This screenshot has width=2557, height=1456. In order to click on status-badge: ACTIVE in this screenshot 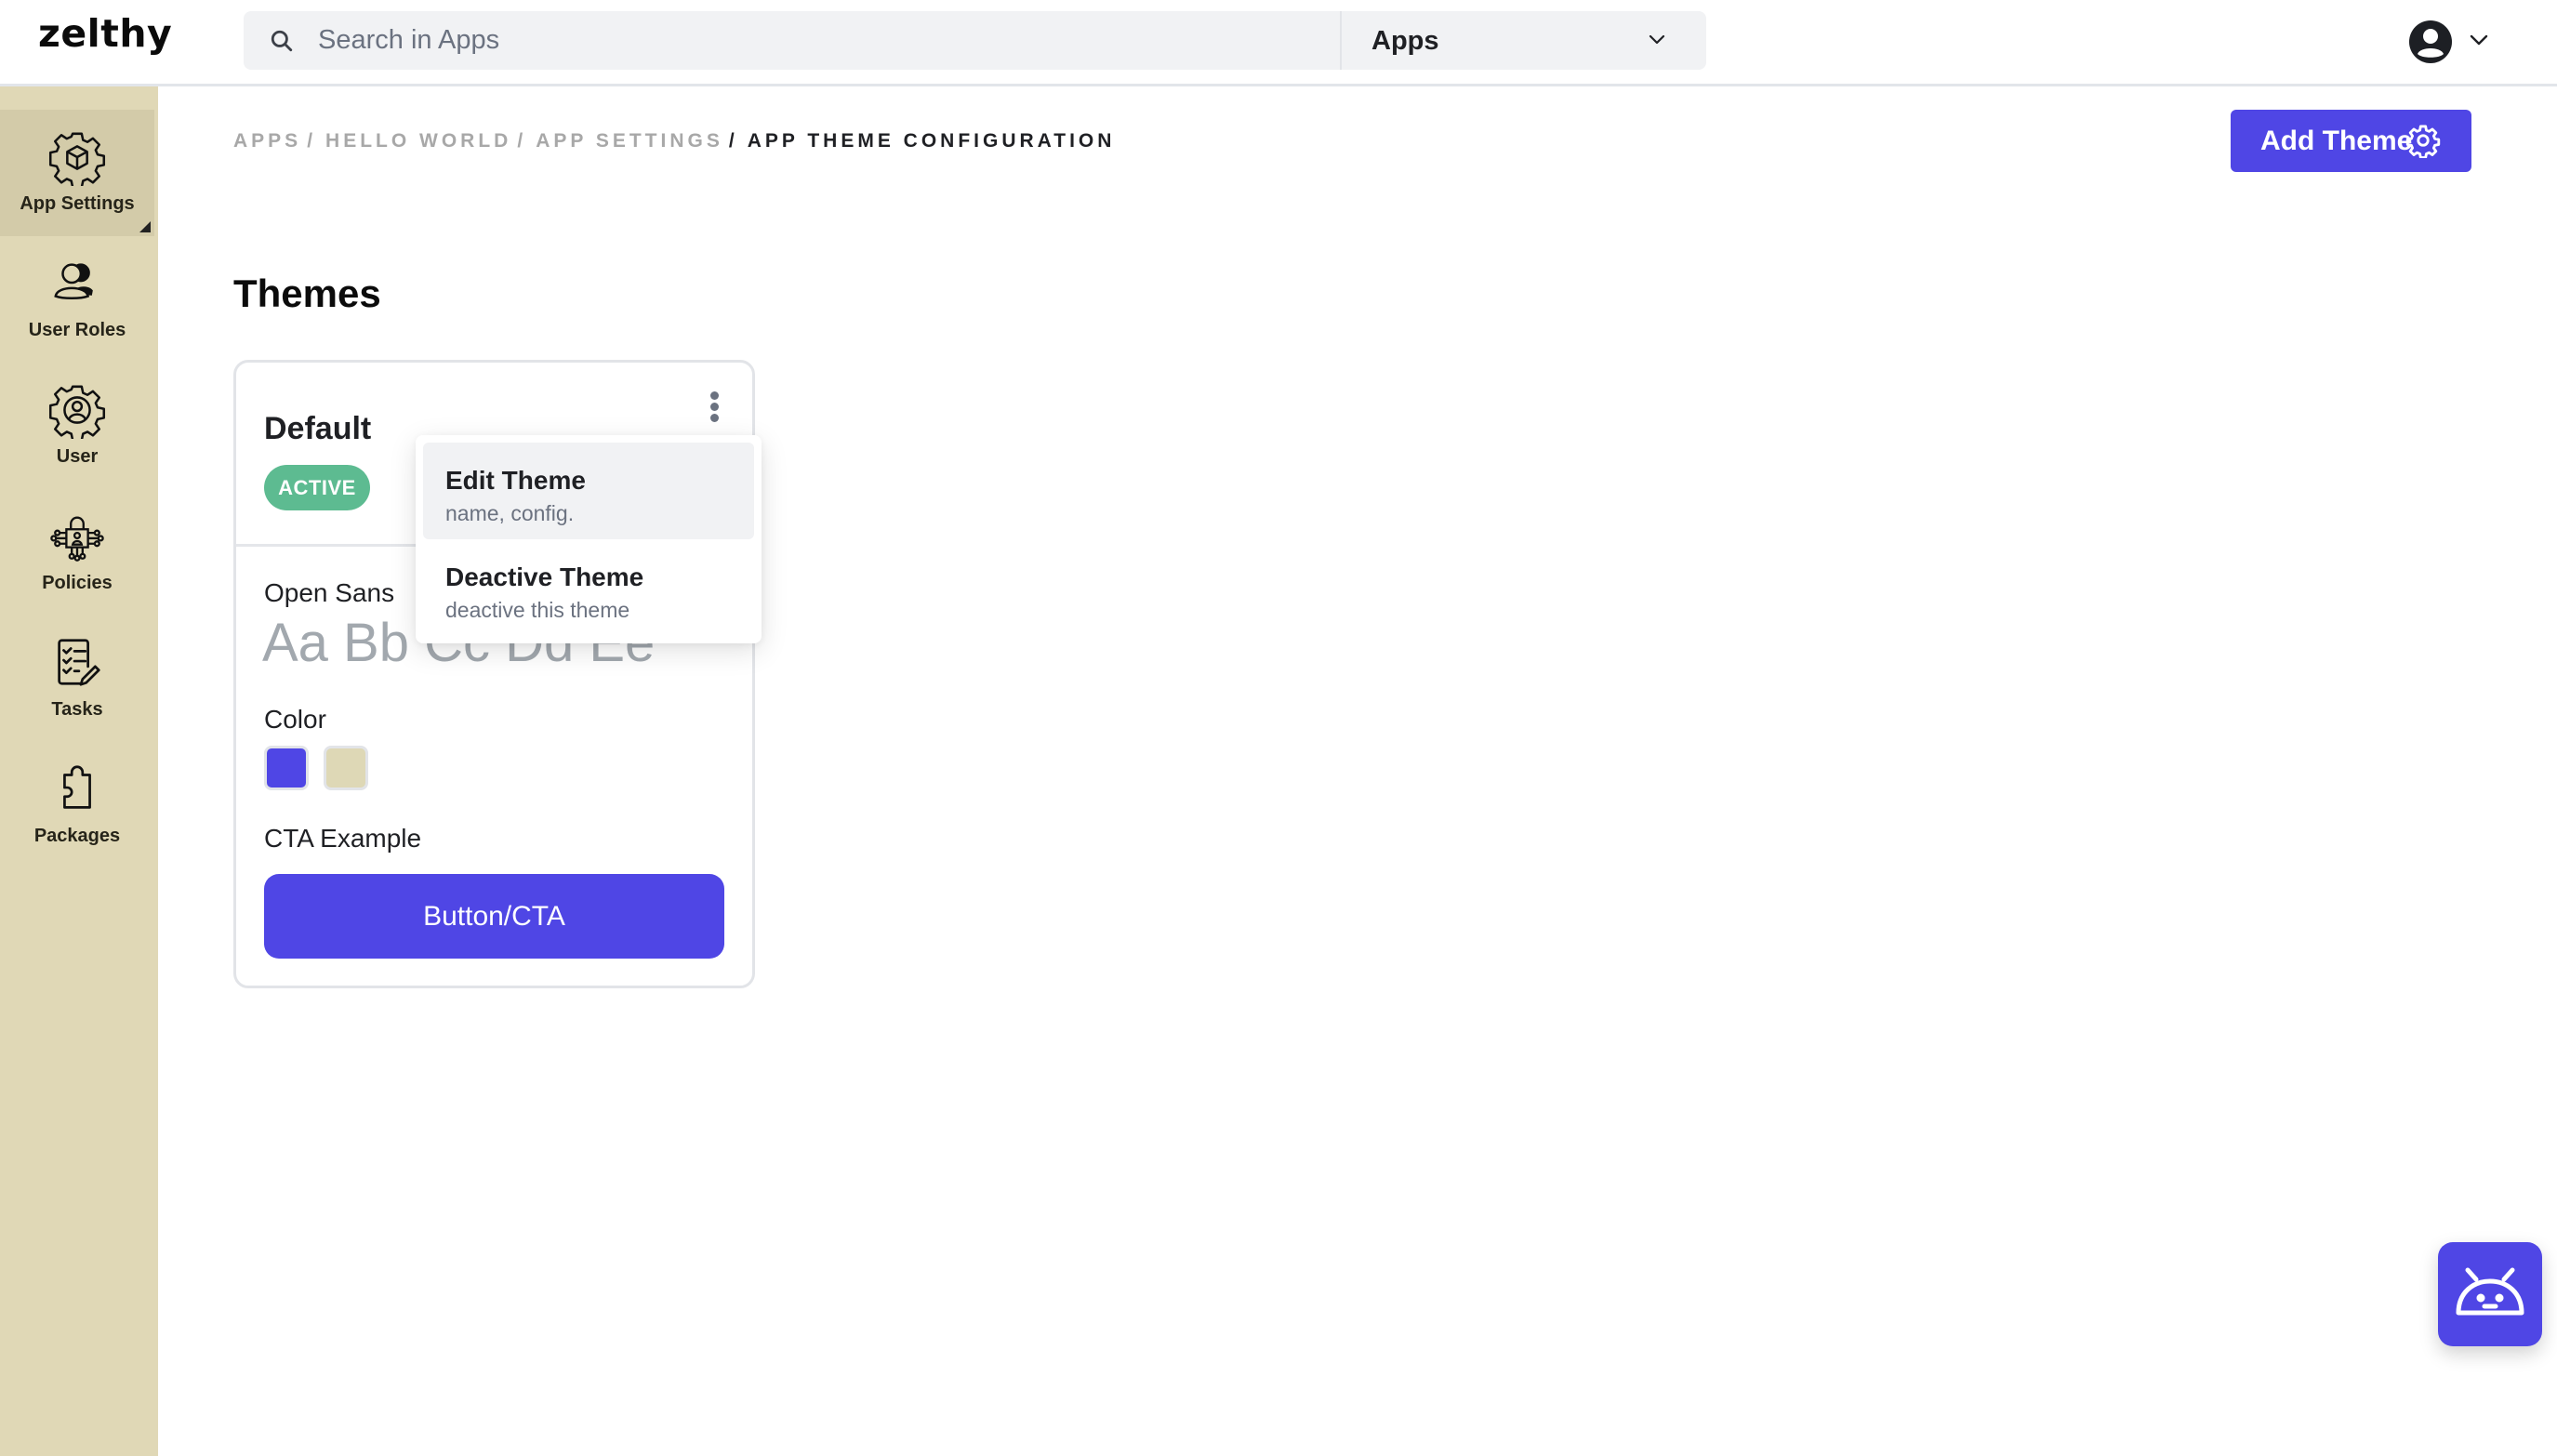, I will do `click(317, 487)`.